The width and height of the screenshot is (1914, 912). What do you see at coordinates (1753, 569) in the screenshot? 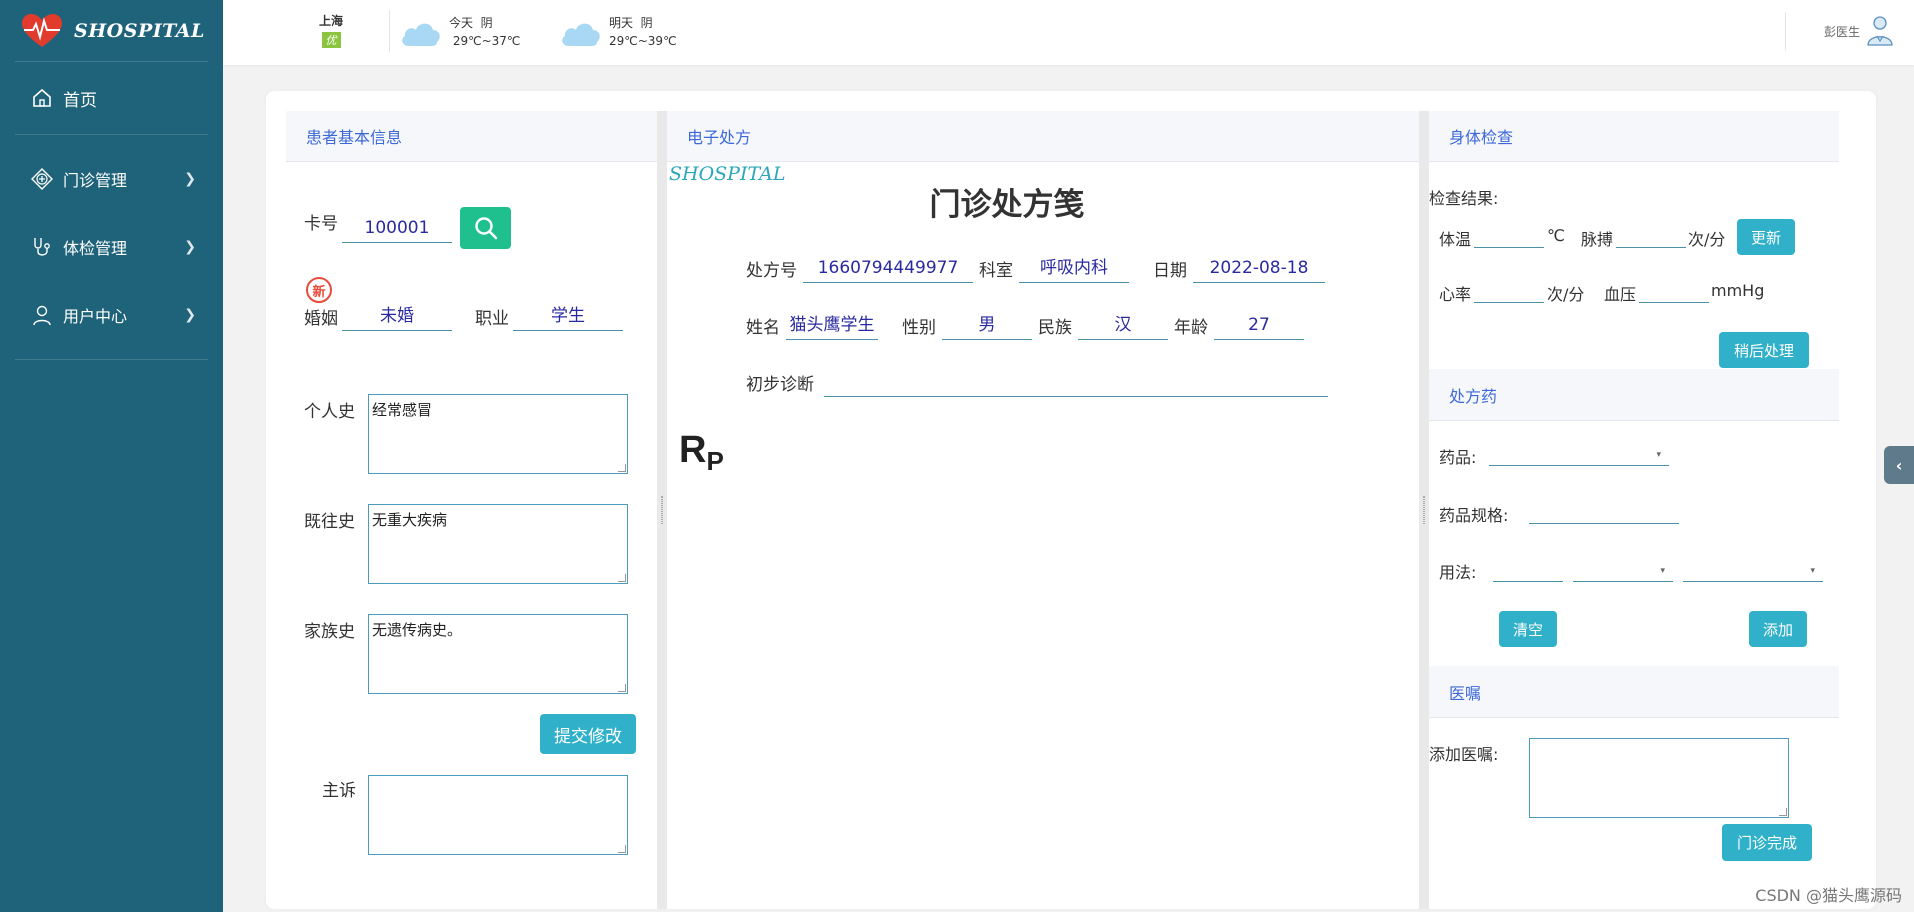
I see `usage-method-select: ▾` at bounding box center [1753, 569].